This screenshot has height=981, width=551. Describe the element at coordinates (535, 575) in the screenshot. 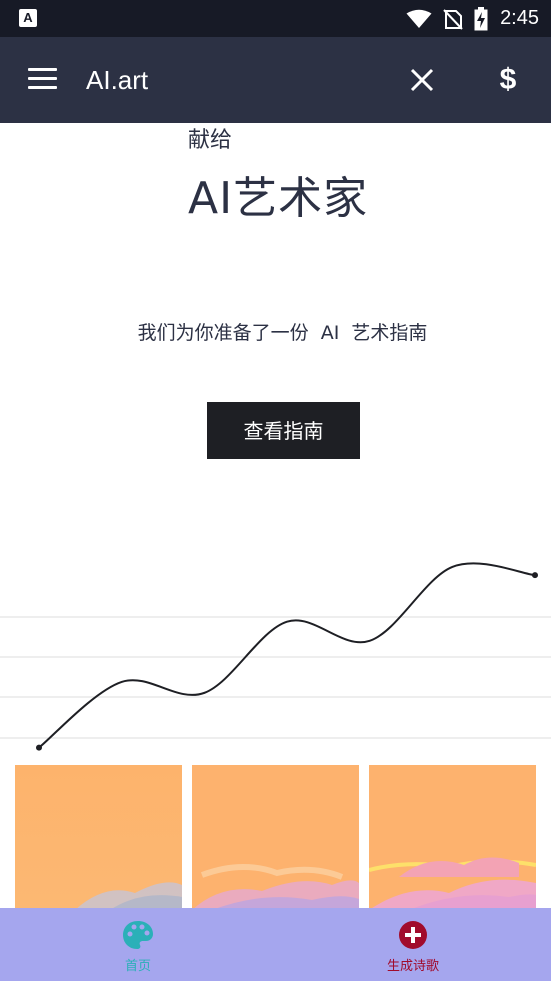

I see `chart-point-end` at that location.